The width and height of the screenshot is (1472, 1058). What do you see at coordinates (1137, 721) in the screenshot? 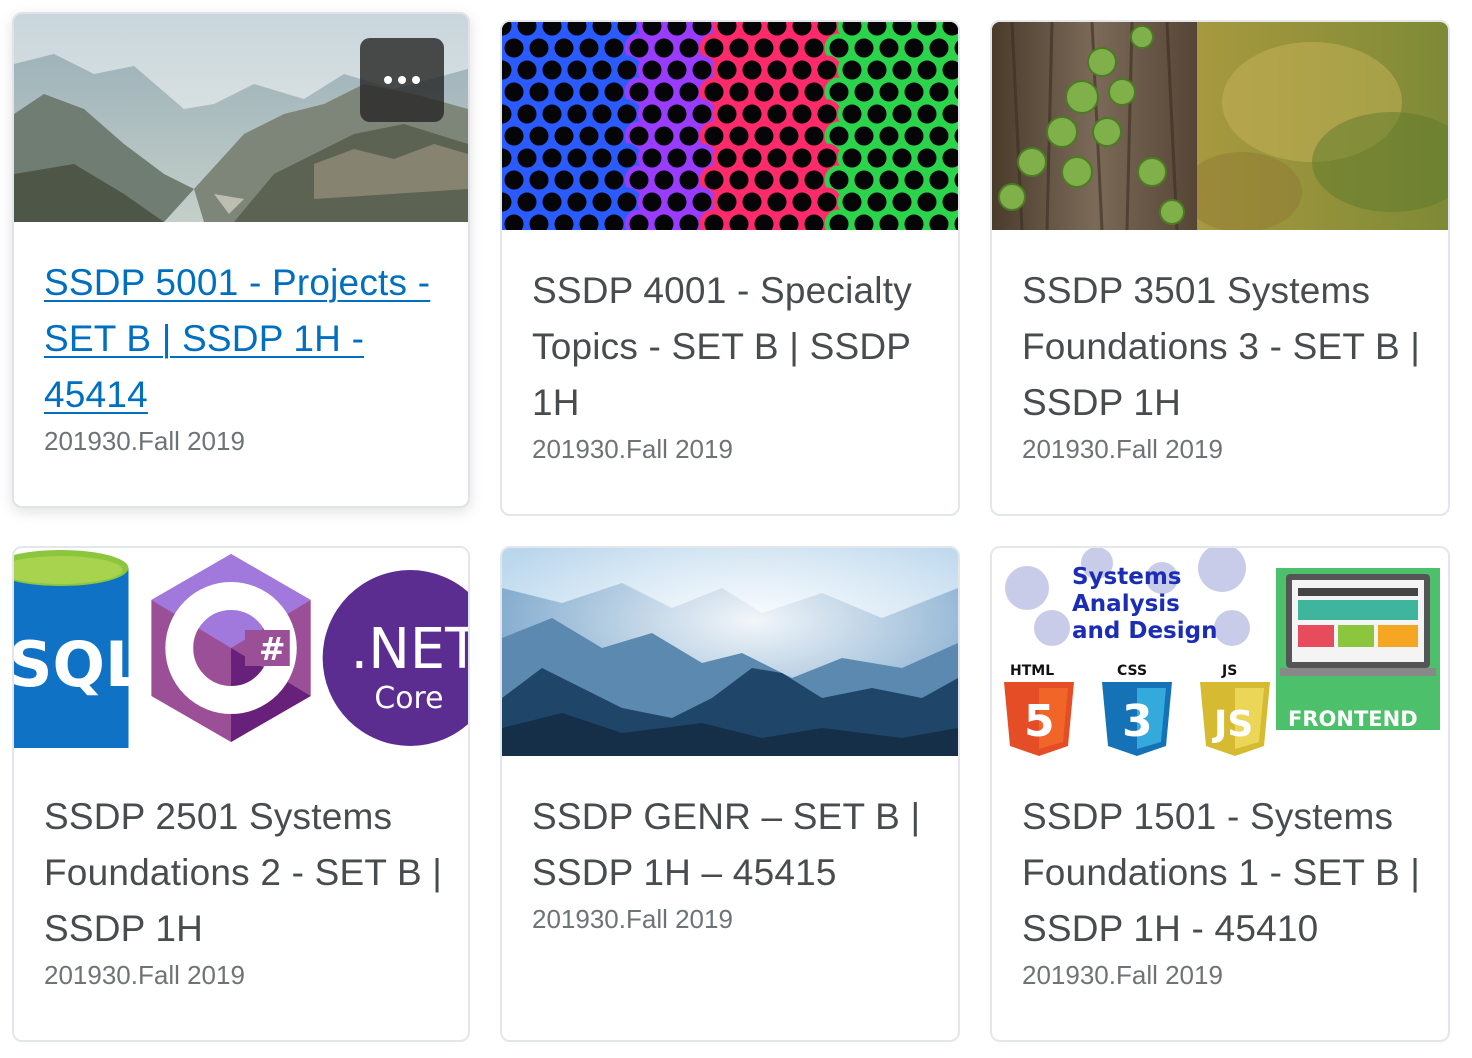
I see `css3-glyph: 3` at bounding box center [1137, 721].